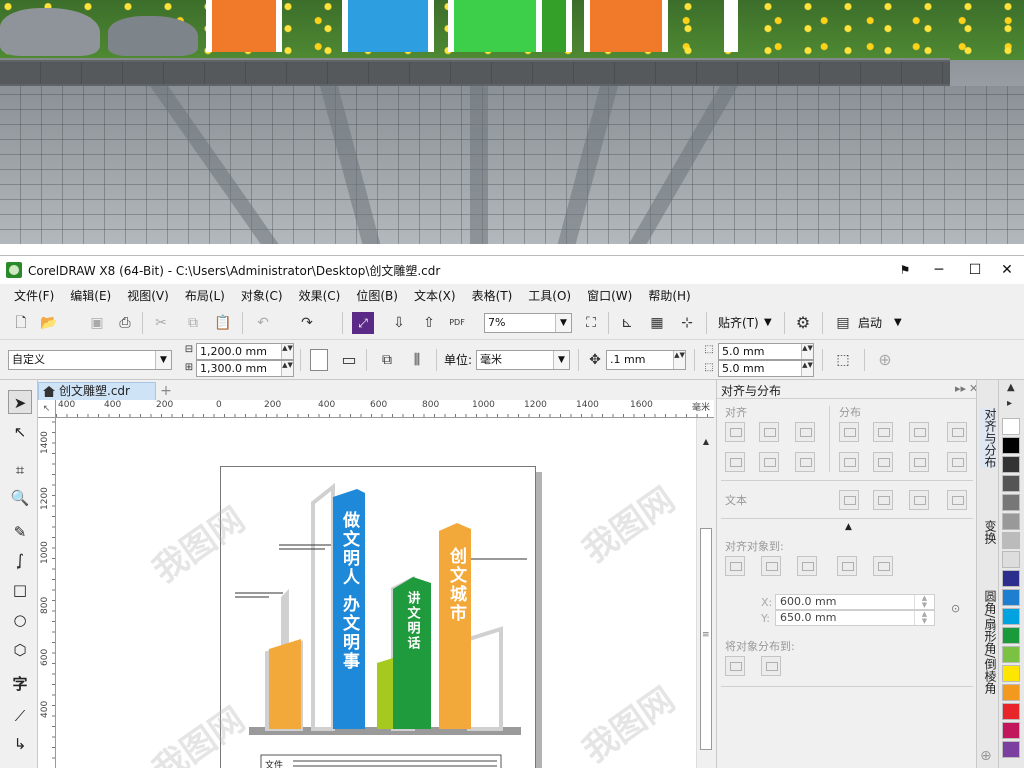 This screenshot has height=768, width=1024. I want to click on menu-bitmaps: 位图(B), so click(377, 295).